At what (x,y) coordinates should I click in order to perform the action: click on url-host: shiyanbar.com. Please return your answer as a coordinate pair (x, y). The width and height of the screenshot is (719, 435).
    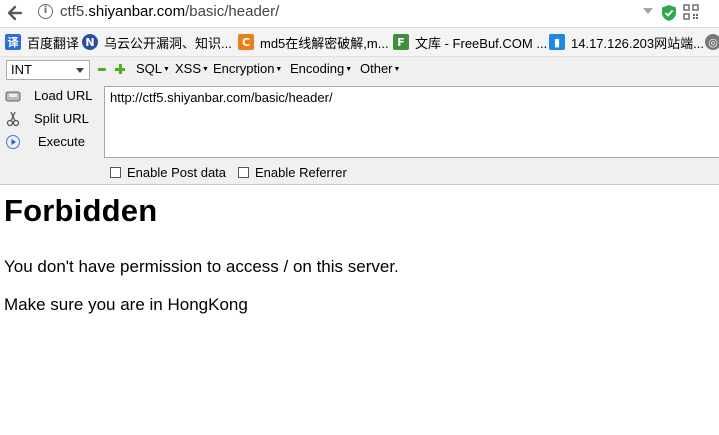
    Looking at the image, I should click on (137, 11).